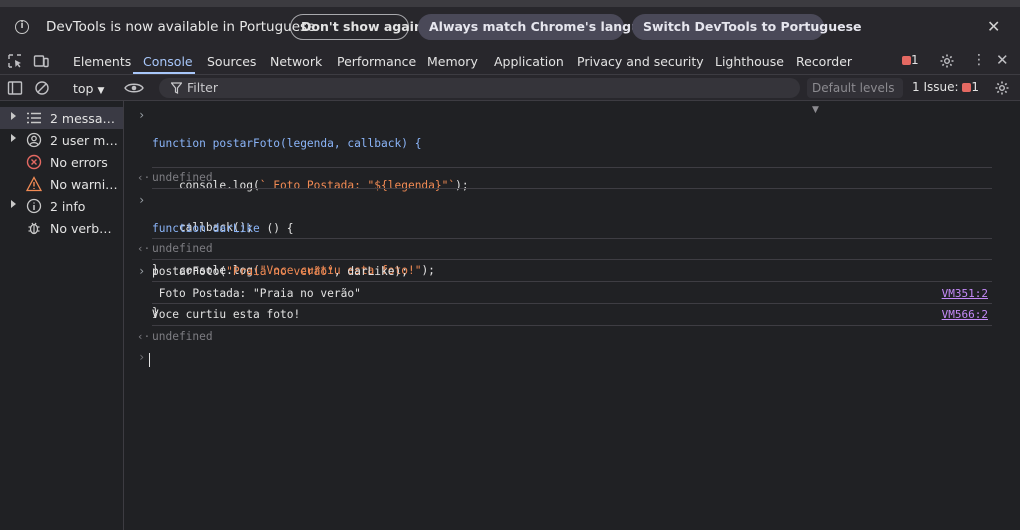 This screenshot has width=1020, height=530. I want to click on more-options-icon: ⋮, so click(979, 60).